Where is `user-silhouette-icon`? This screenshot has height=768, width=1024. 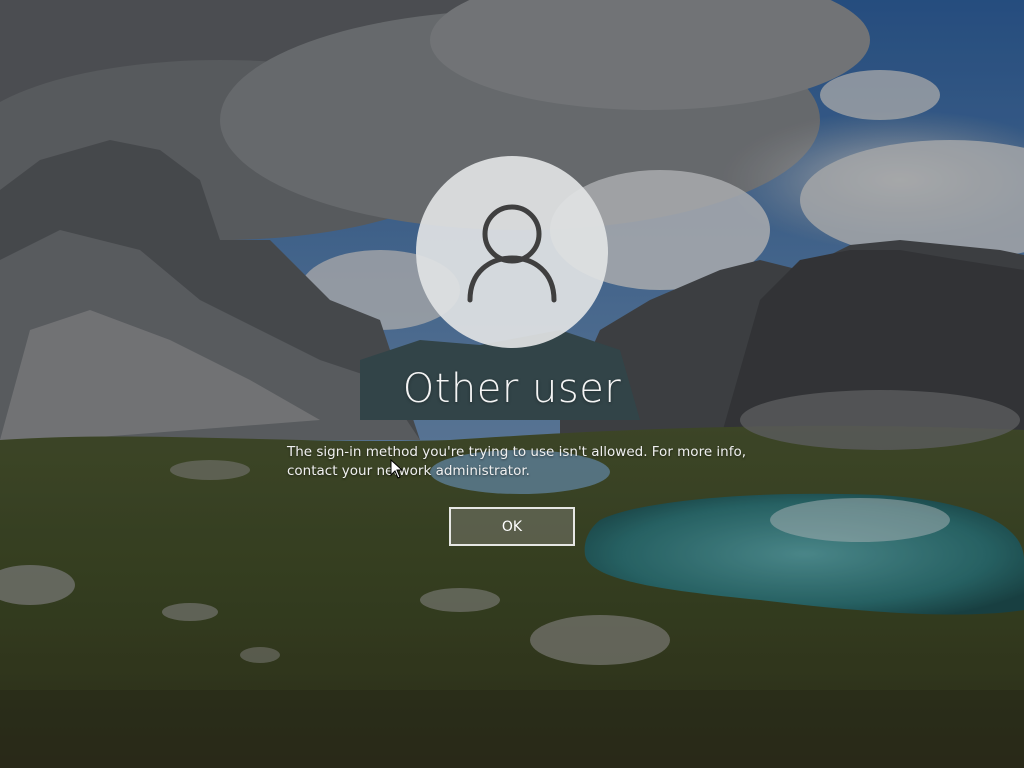 user-silhouette-icon is located at coordinates (512, 253).